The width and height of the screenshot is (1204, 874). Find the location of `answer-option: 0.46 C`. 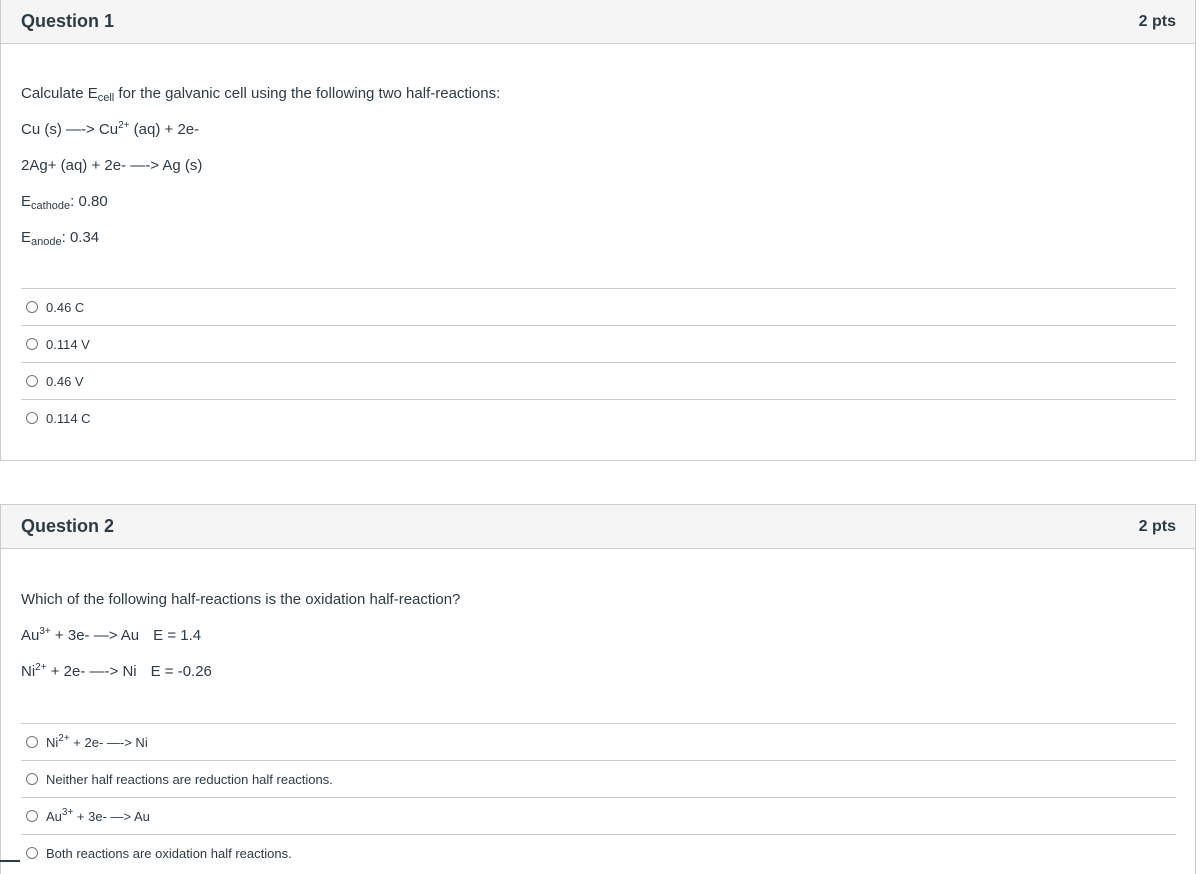

answer-option: 0.46 C is located at coordinates (598, 306).